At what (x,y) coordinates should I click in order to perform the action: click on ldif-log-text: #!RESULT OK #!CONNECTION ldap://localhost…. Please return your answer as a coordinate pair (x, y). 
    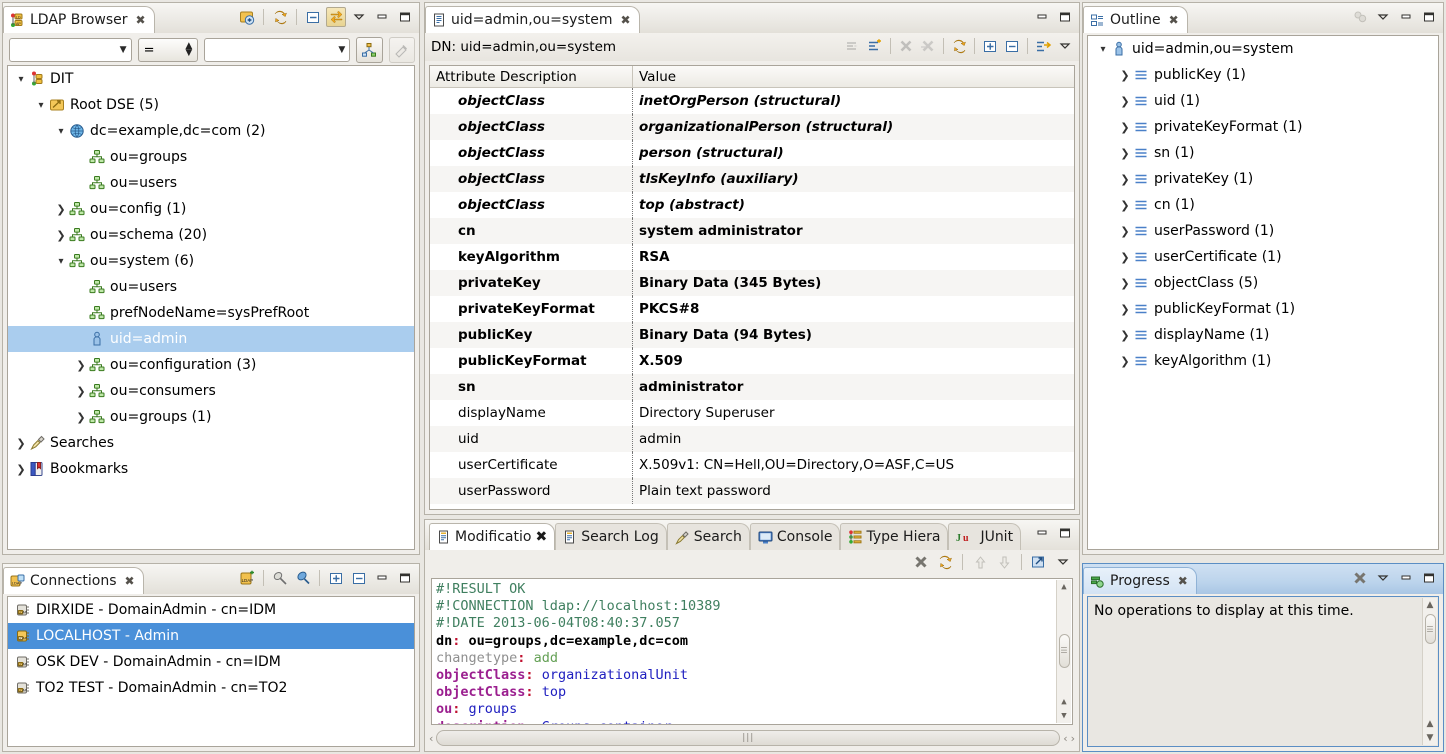
    Looking at the image, I should click on (752, 651).